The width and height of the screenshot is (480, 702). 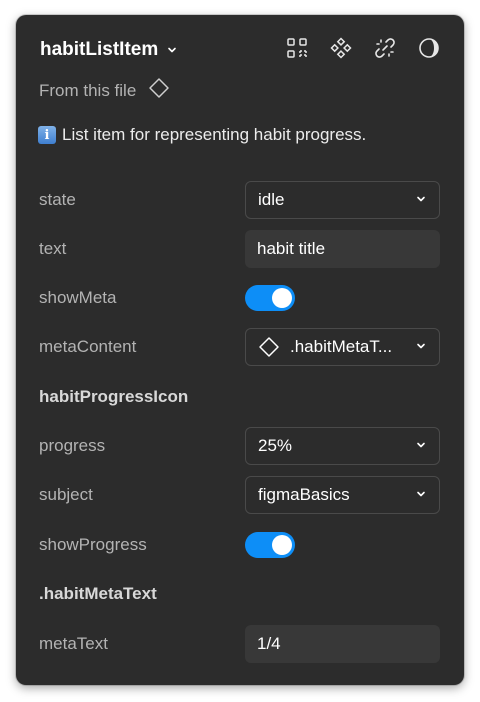 I want to click on property-label: text, so click(x=53, y=248).